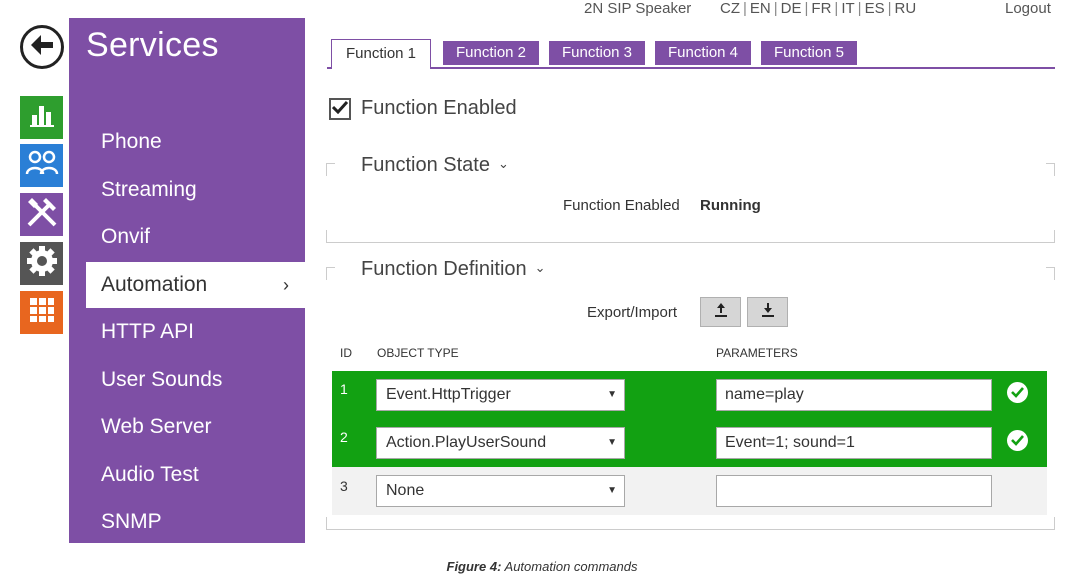  What do you see at coordinates (187, 142) in the screenshot?
I see `sidebar-item-phone: Phone` at bounding box center [187, 142].